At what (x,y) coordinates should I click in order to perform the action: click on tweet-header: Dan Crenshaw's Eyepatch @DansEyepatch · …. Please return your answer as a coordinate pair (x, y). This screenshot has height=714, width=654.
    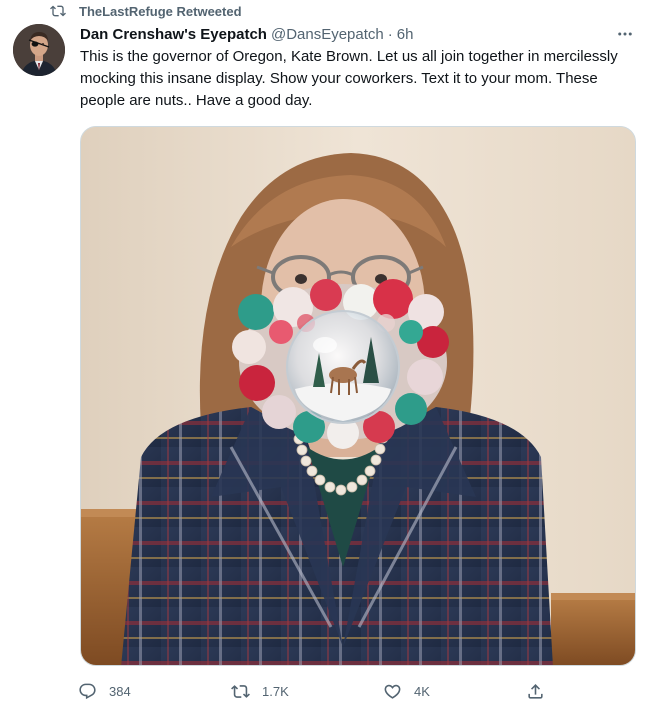
    Looking at the image, I should click on (357, 34).